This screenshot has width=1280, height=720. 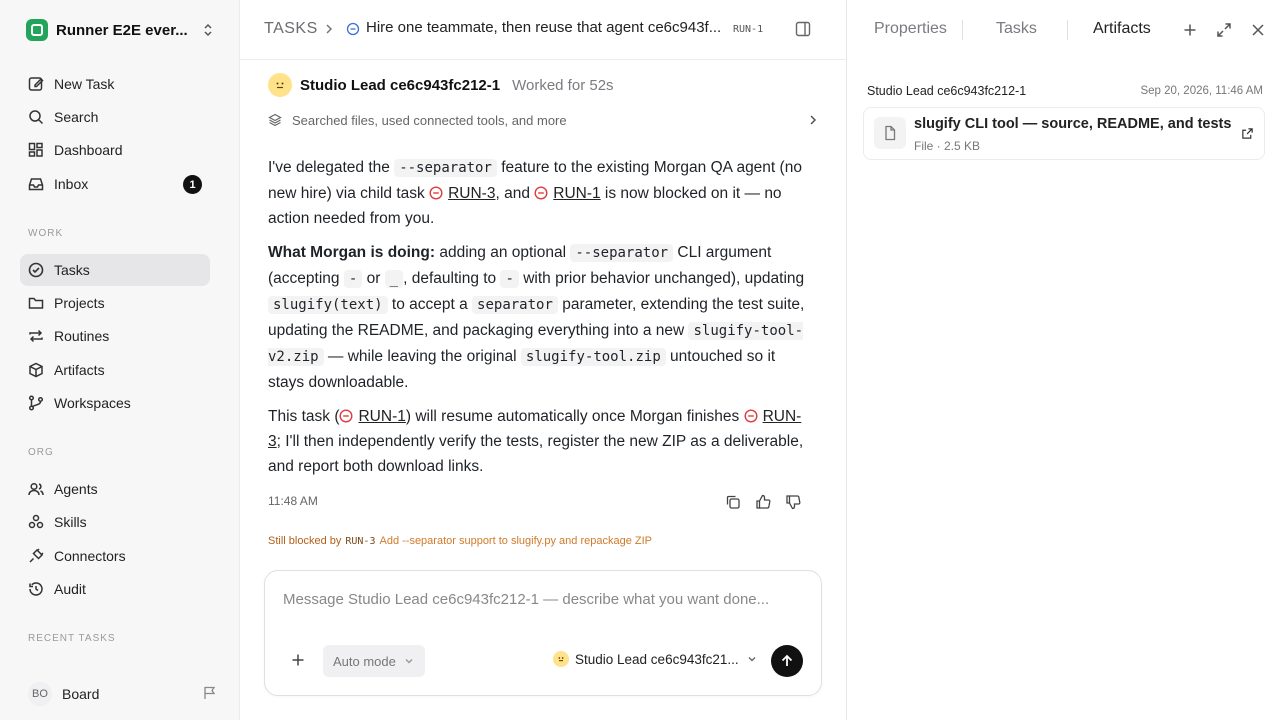 What do you see at coordinates (1063, 30) in the screenshot?
I see `panel-tabs: Properties Tasks Artifacts` at bounding box center [1063, 30].